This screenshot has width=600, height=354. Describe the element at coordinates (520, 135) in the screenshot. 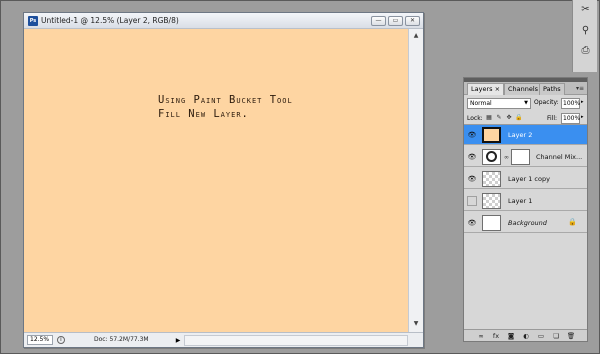

I see `layer-name: Layer 2` at that location.